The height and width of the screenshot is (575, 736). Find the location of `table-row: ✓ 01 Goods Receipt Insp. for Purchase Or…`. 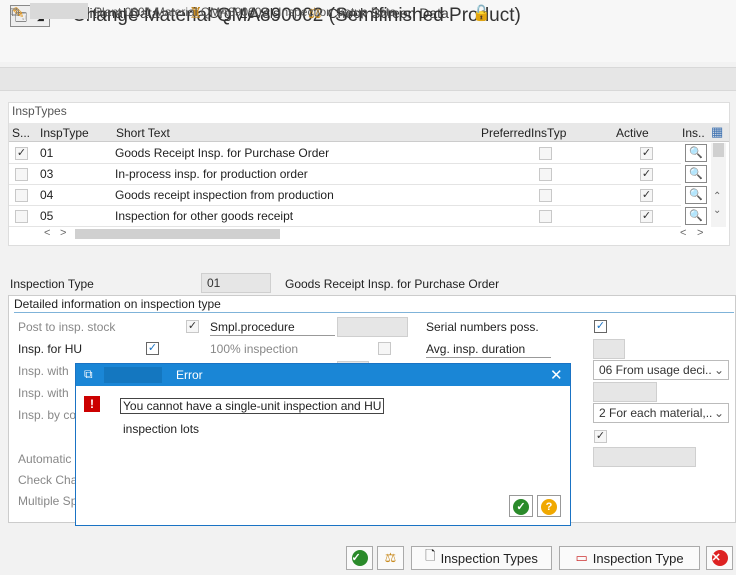

table-row: ✓ 01 Goods Receipt Insp. for Purchase Or… is located at coordinates (345, 153).